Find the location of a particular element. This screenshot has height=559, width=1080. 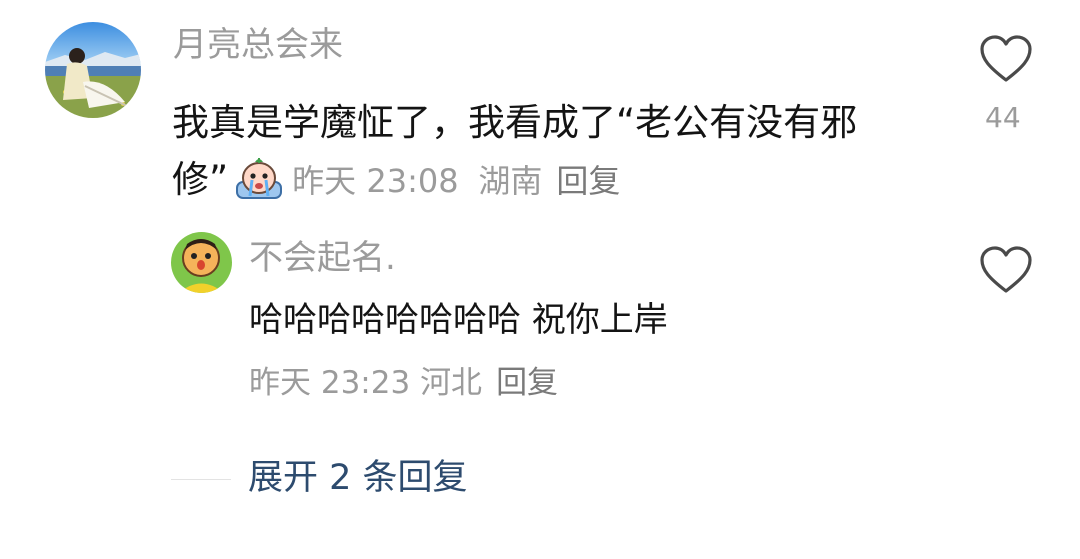

avatar-photo-icon is located at coordinates (93, 70).